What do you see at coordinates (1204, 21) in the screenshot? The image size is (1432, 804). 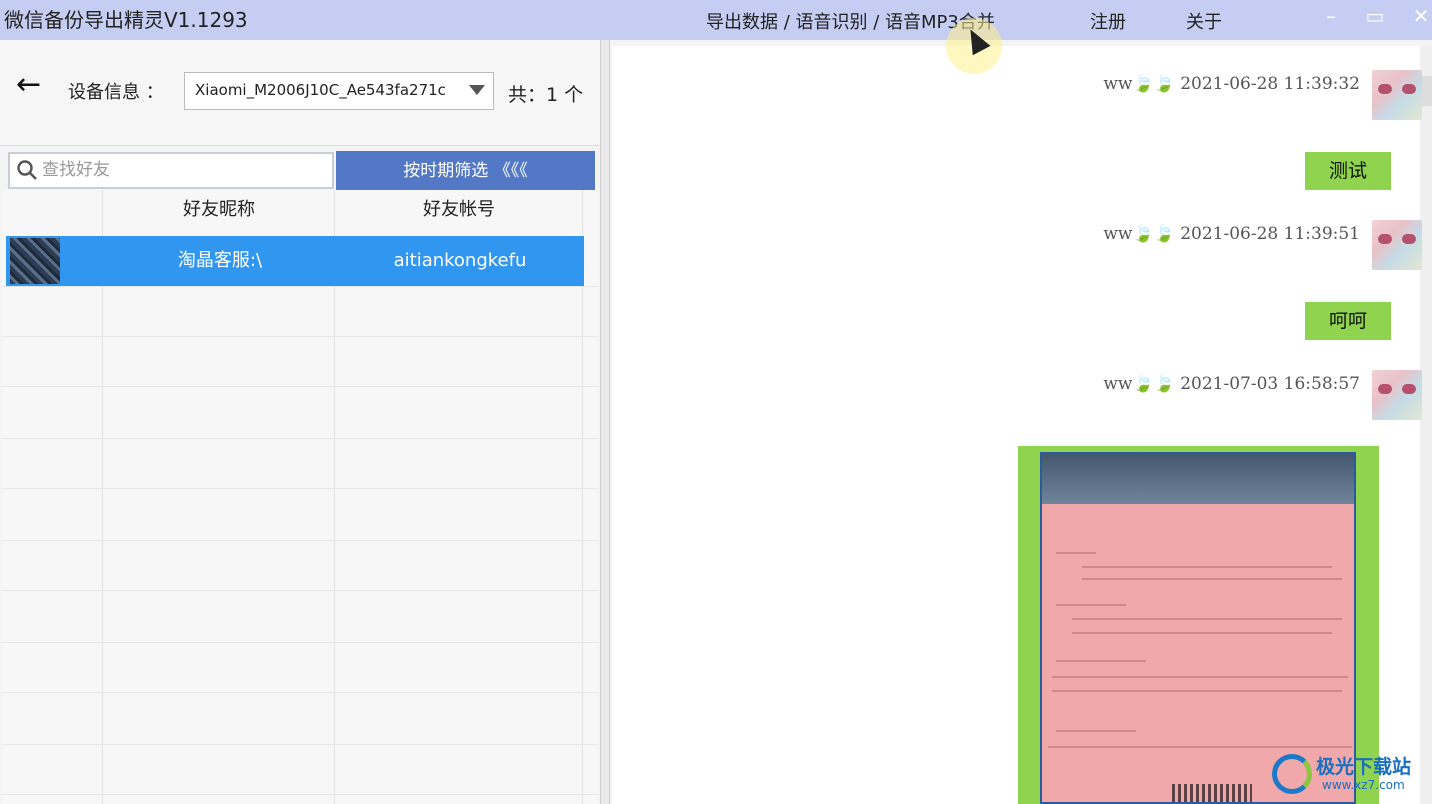 I see `menu-about: 关于` at bounding box center [1204, 21].